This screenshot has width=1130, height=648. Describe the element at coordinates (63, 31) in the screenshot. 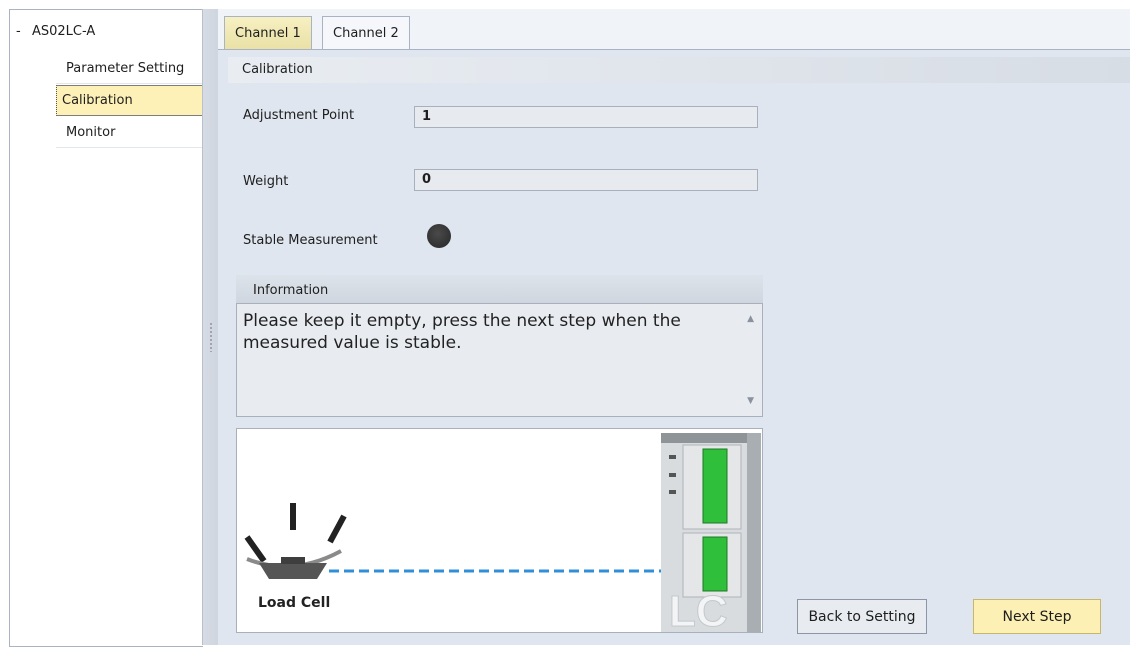

I see `tree-root-label: AS02LC-A` at that location.